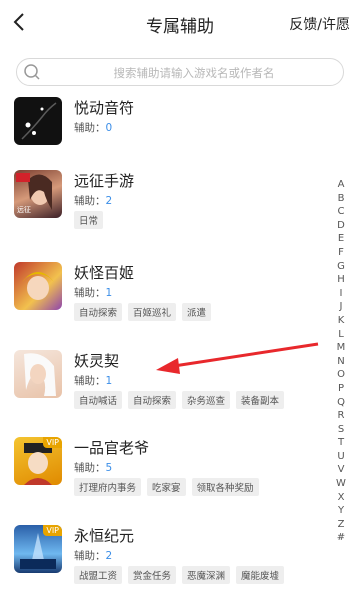 The height and width of the screenshot is (609, 360). Describe the element at coordinates (38, 194) in the screenshot. I see `game-icon: 远征` at that location.